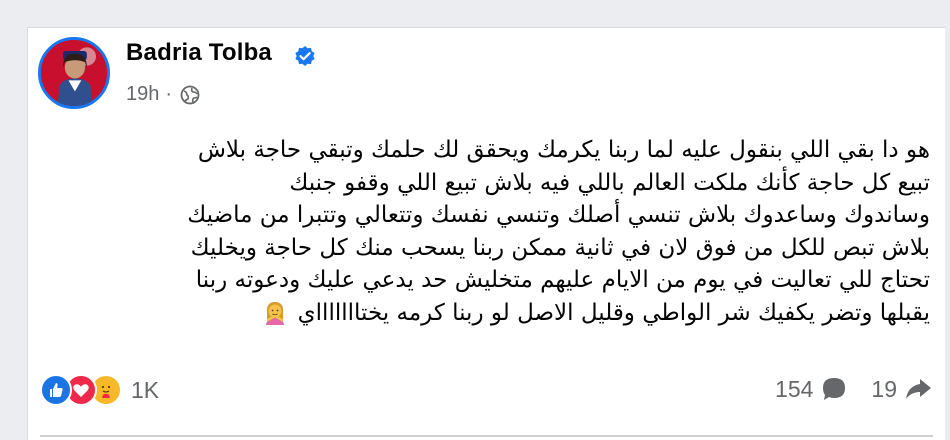 This screenshot has height=440, width=950. I want to click on avatar, so click(74, 73).